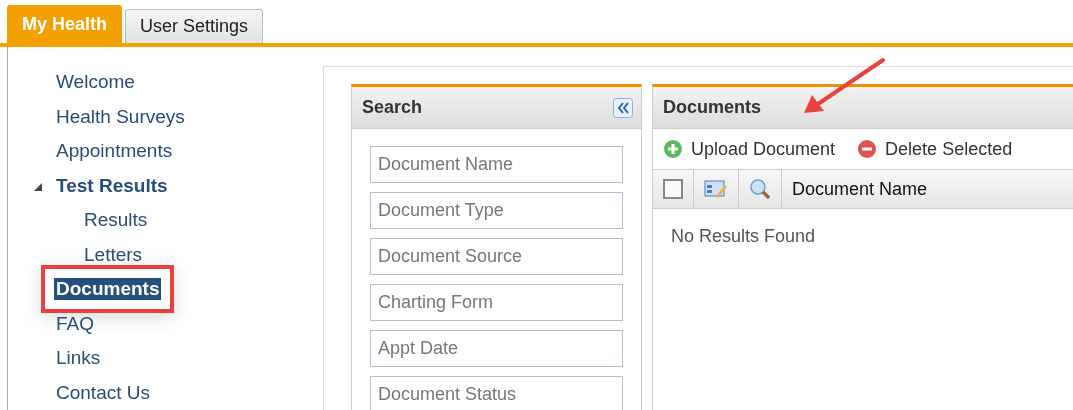 The image size is (1073, 410). I want to click on nav-item: Health Surveys, so click(120, 116).